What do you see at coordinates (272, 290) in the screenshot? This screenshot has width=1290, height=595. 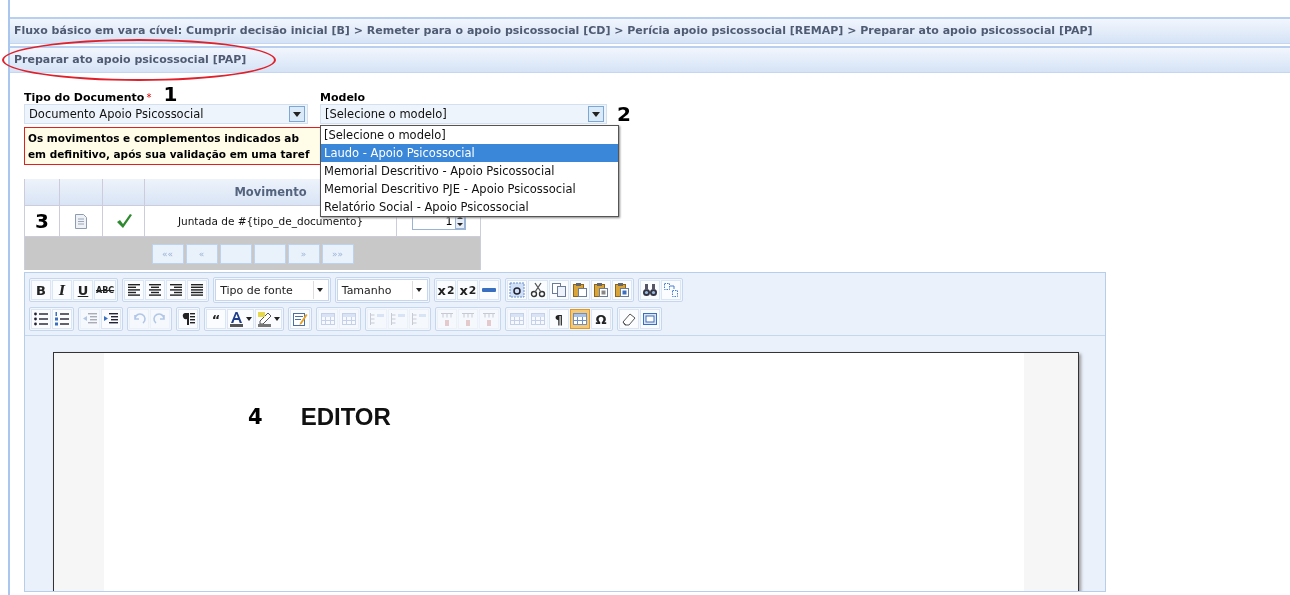 I see `toolbar-combo: Tipo de fonte` at bounding box center [272, 290].